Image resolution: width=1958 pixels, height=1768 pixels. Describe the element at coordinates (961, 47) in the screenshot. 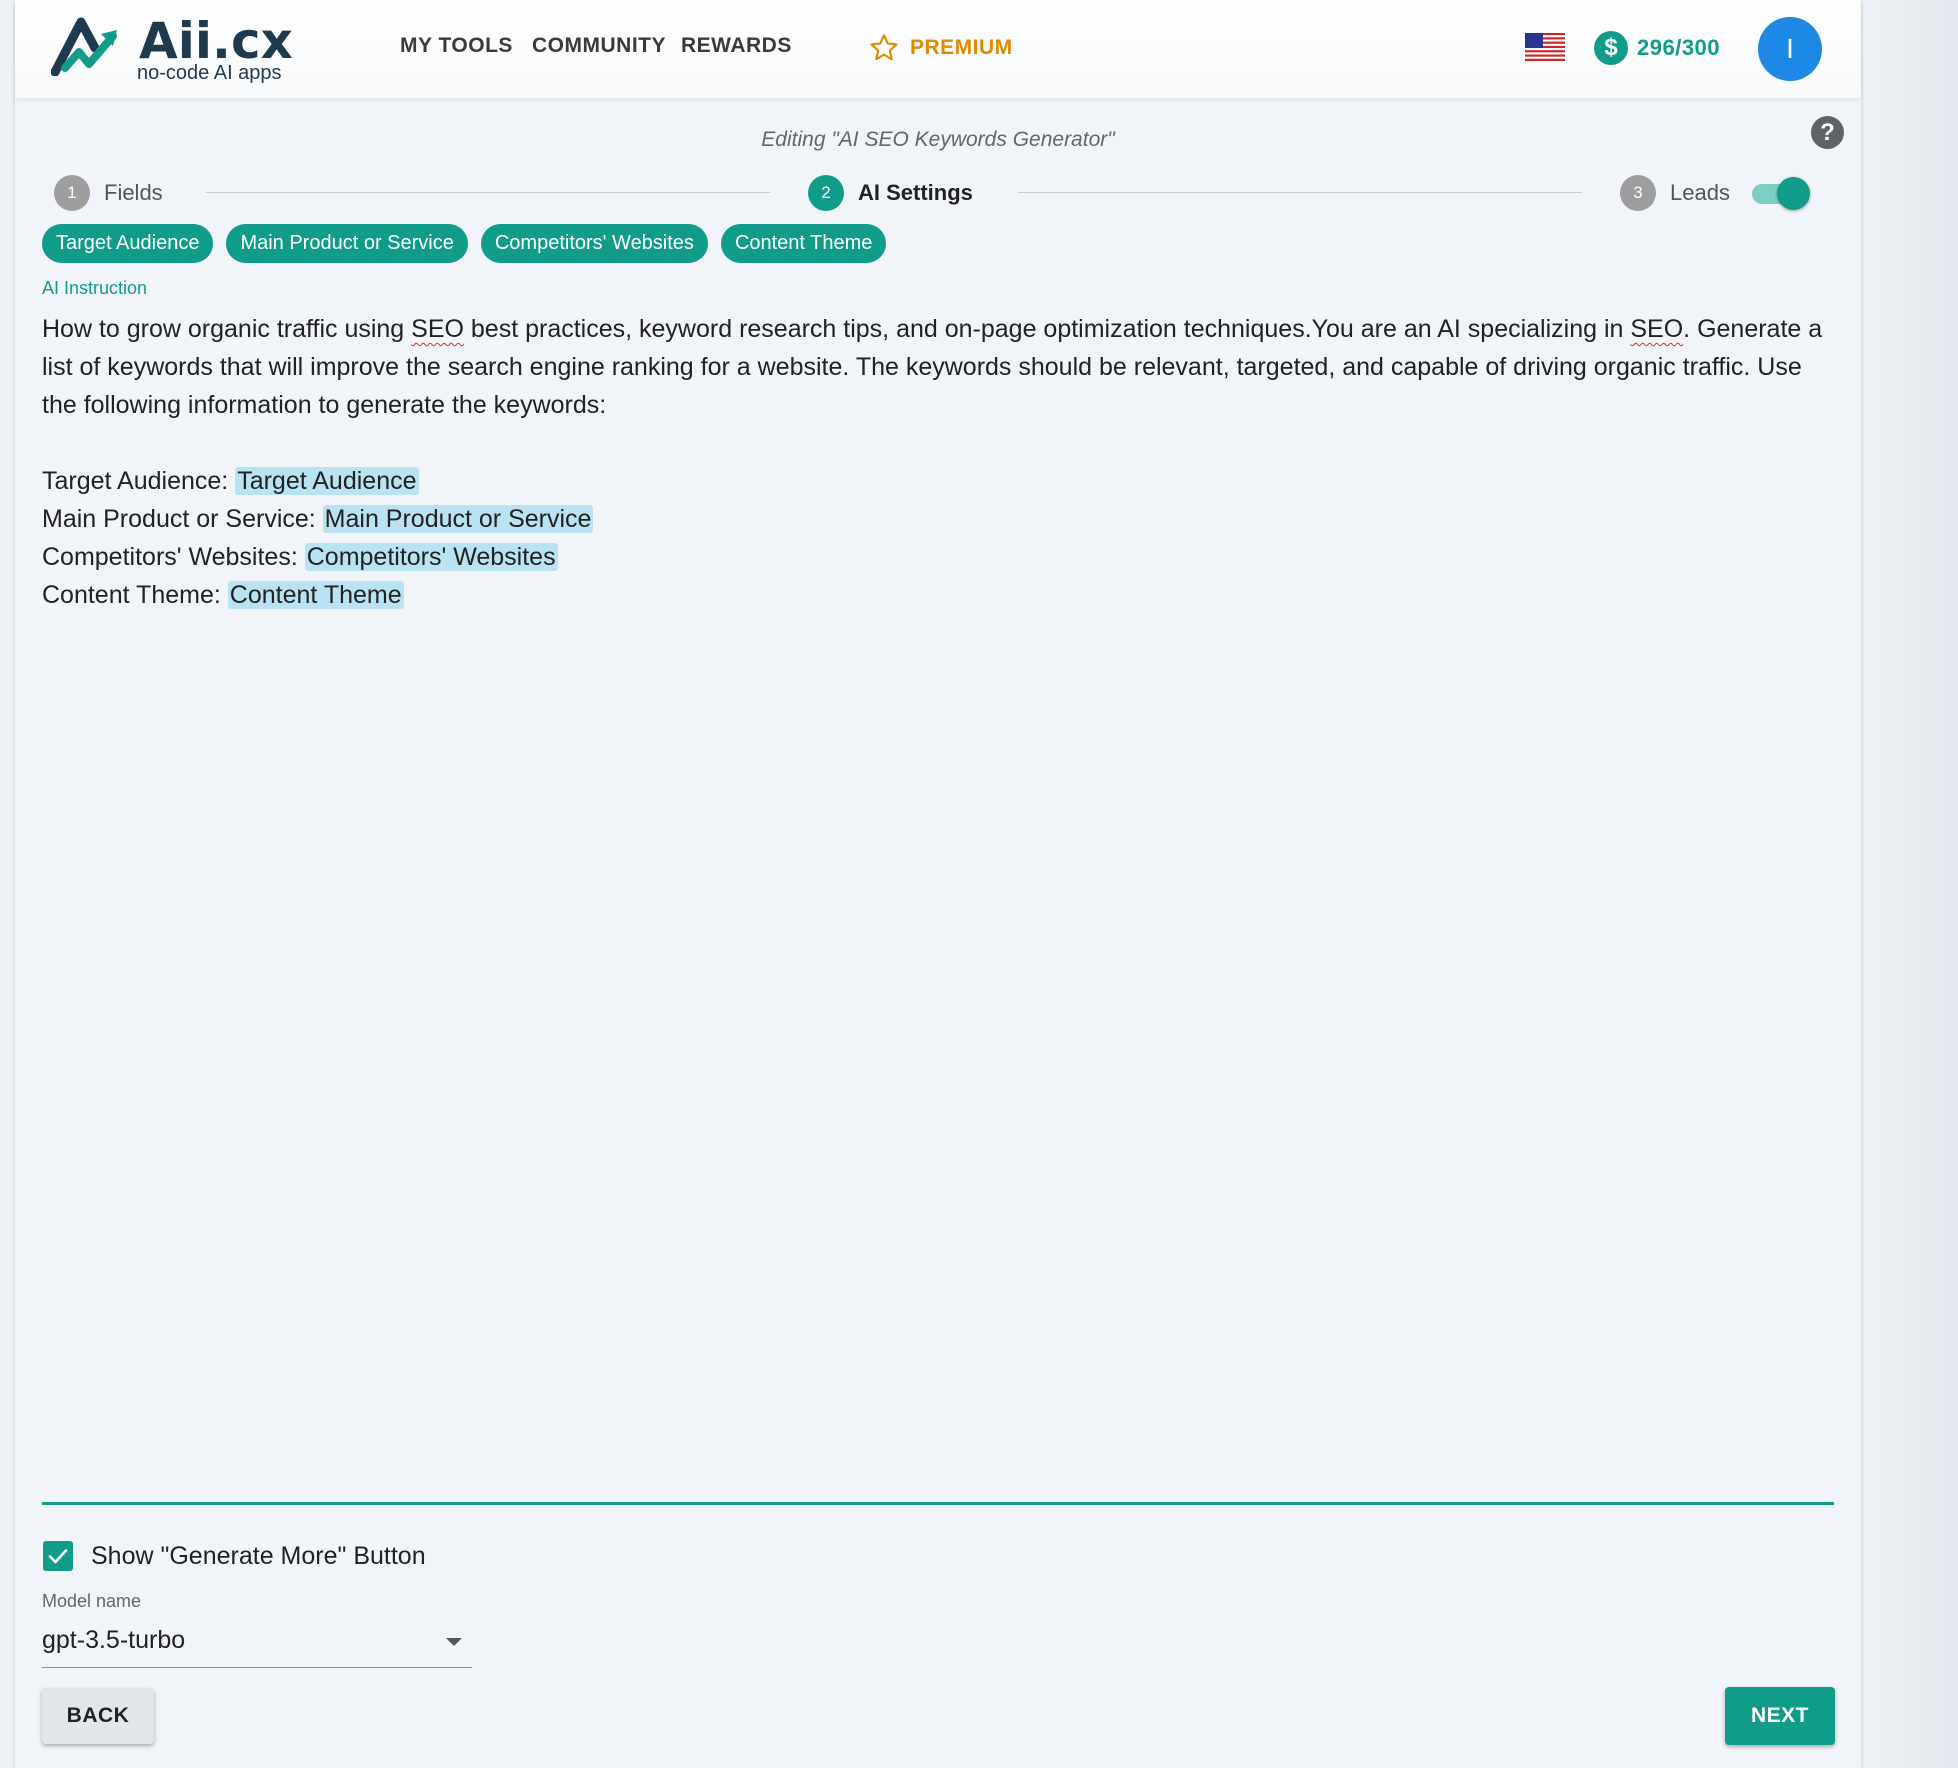

I see `nav-premium-label: PREMIUM` at that location.